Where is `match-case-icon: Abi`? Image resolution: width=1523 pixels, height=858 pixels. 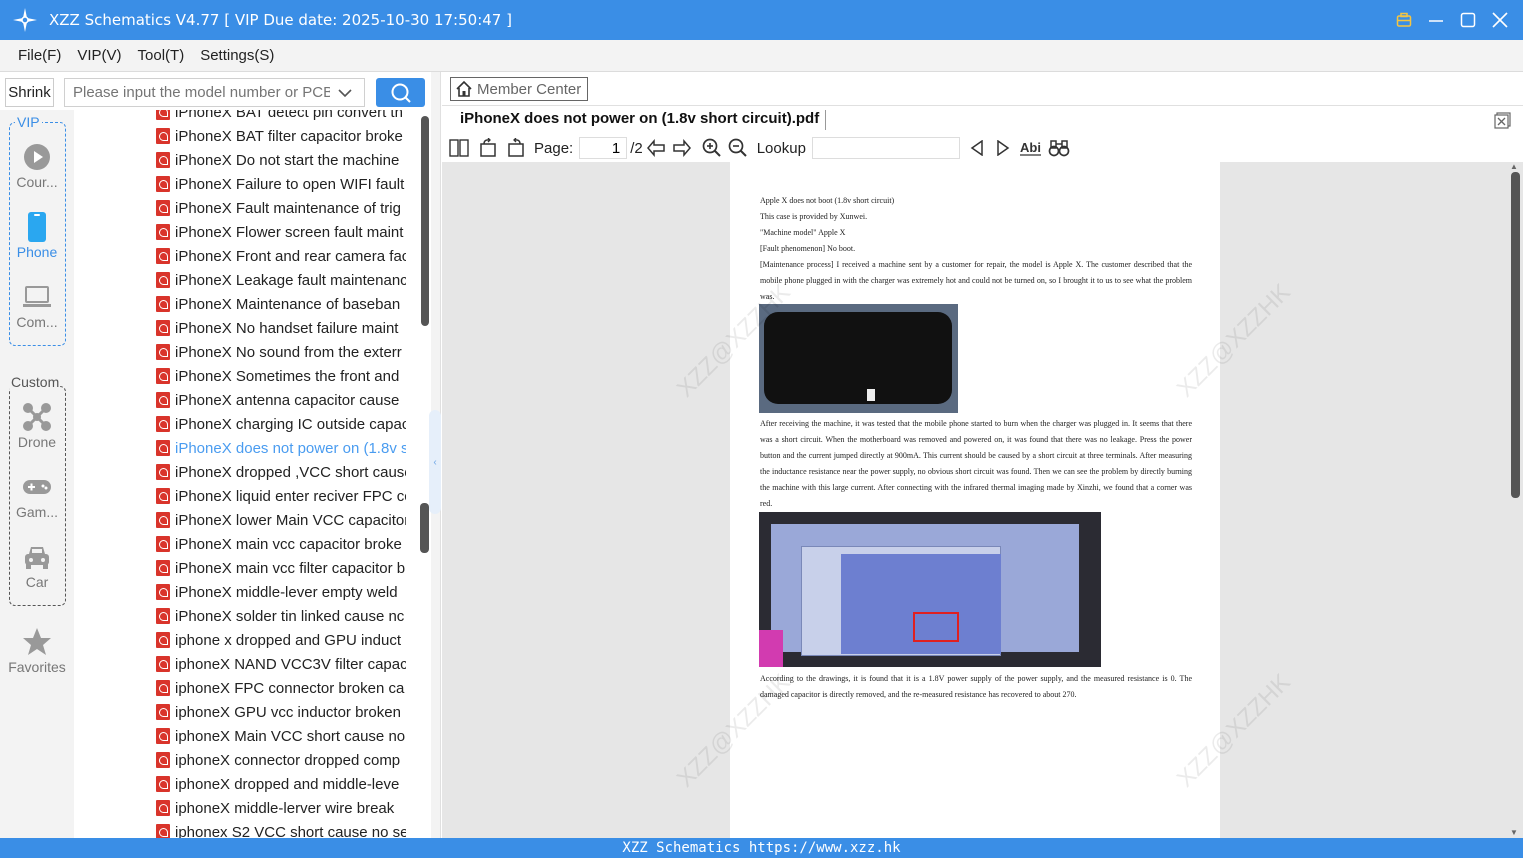 match-case-icon: Abi is located at coordinates (1031, 148).